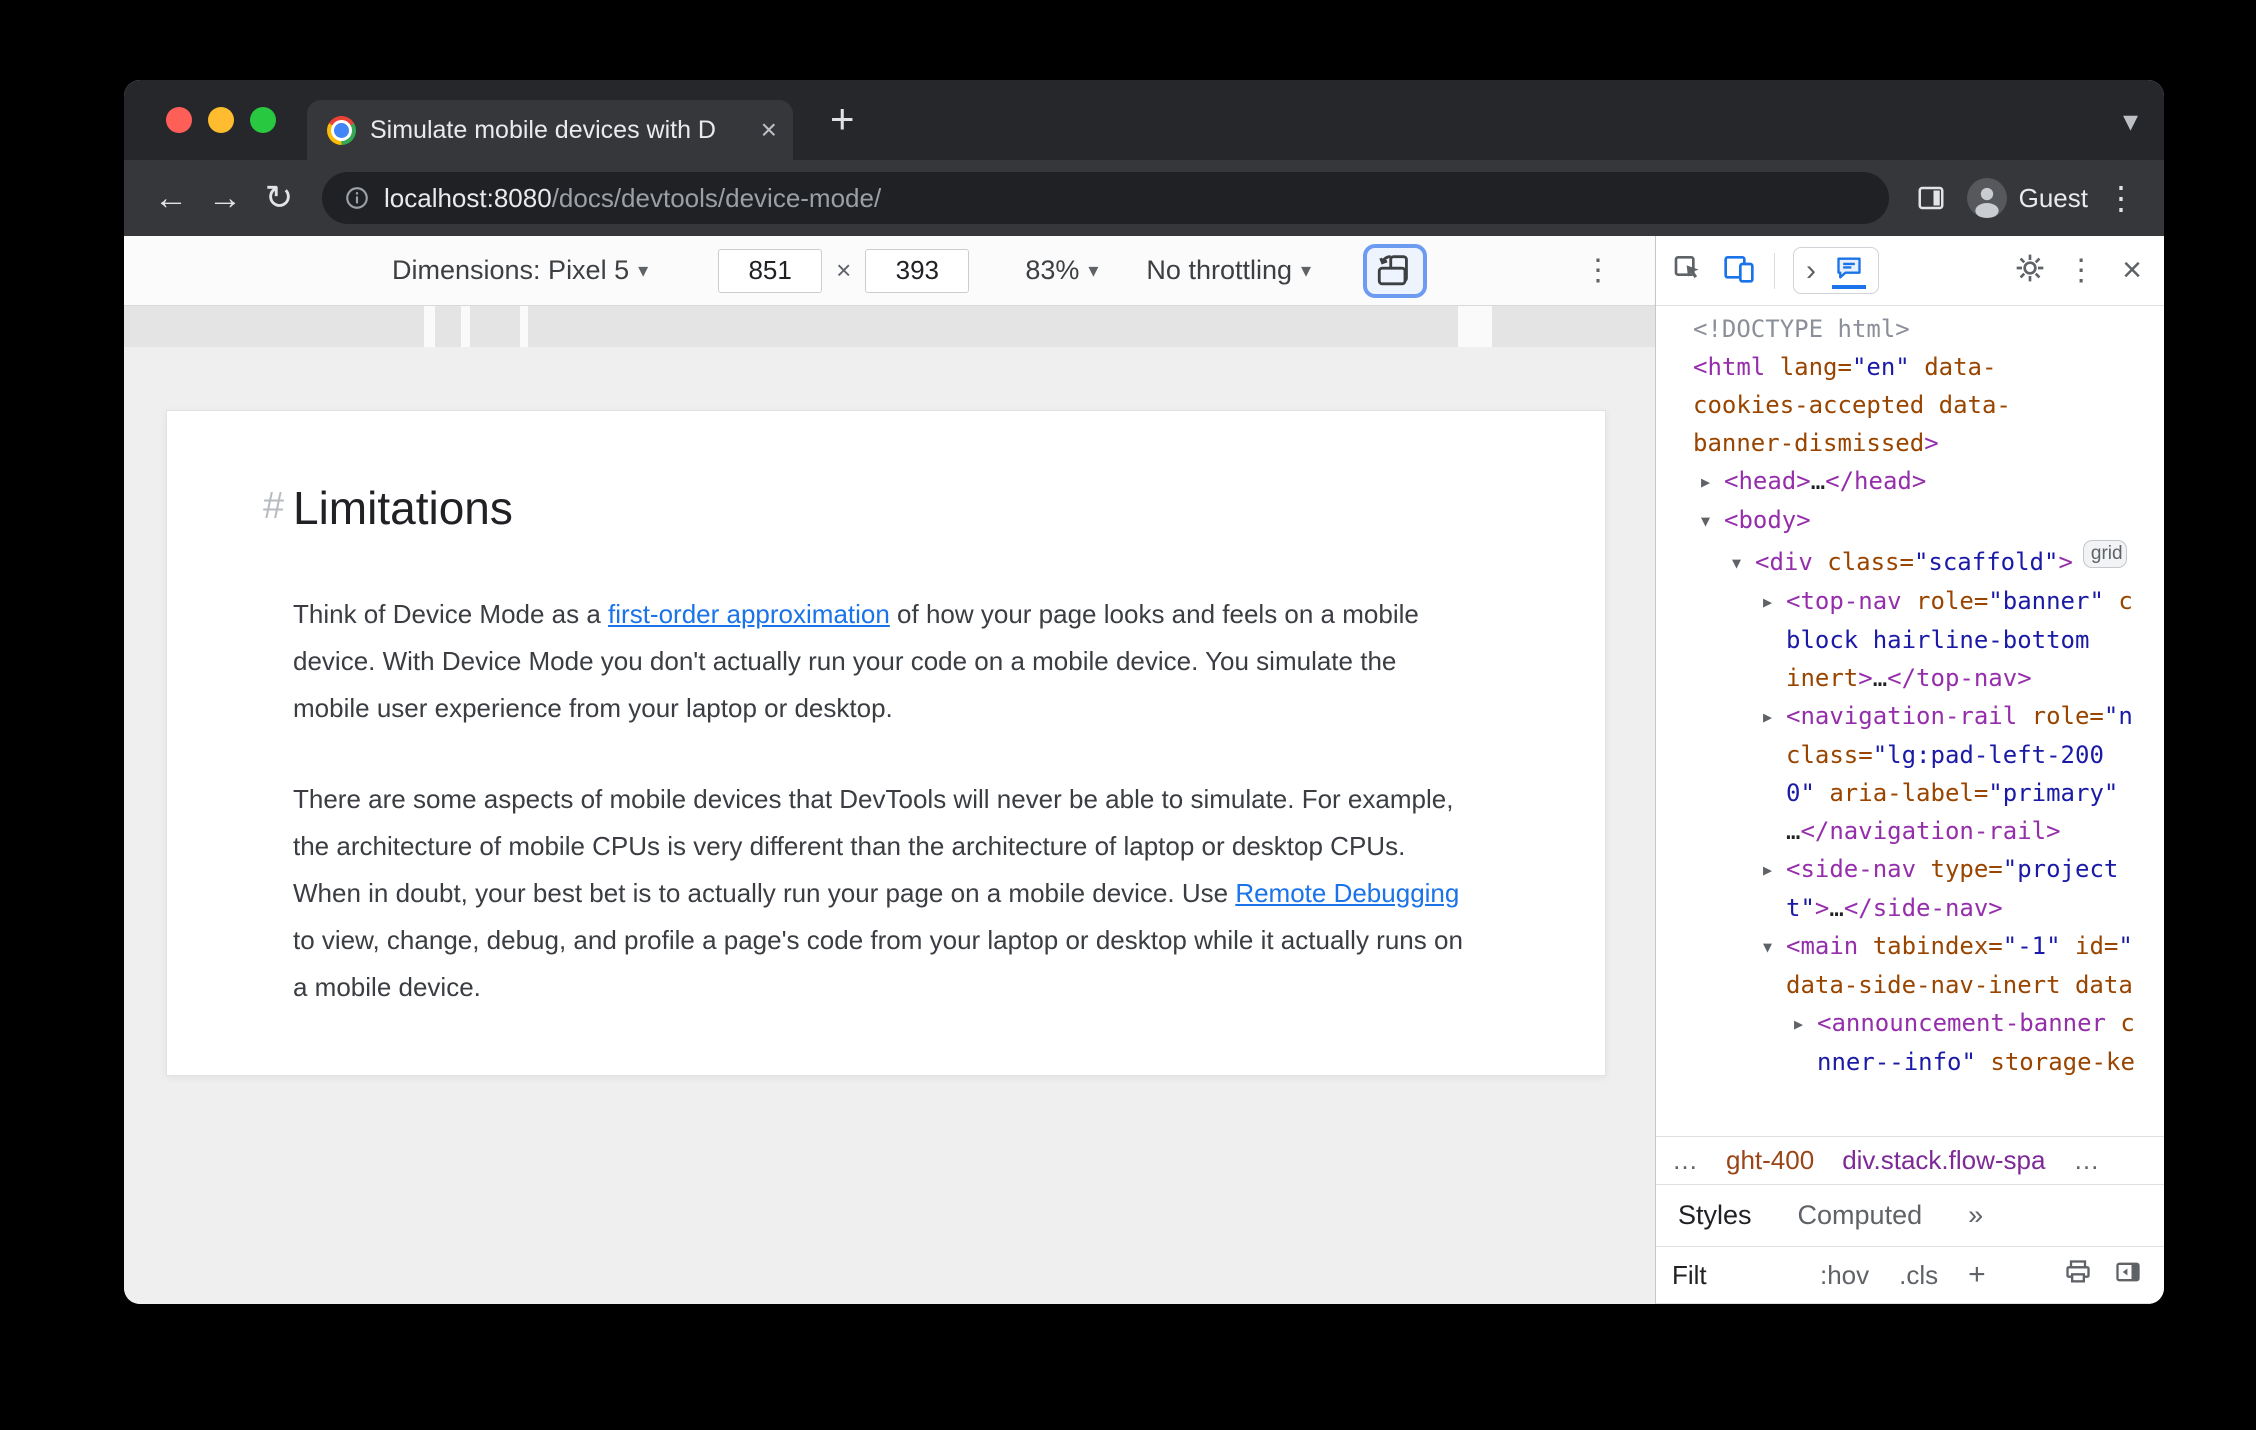 The height and width of the screenshot is (1430, 2256). What do you see at coordinates (1851, 869) in the screenshot?
I see `dom-token: <side-nav` at bounding box center [1851, 869].